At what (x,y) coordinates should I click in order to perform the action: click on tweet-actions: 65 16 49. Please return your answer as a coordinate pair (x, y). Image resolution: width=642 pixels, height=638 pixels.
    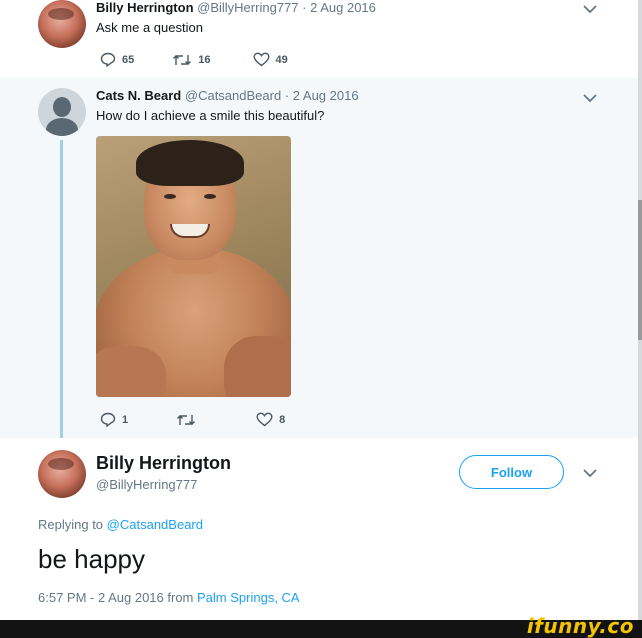
    Looking at the image, I should click on (194, 59).